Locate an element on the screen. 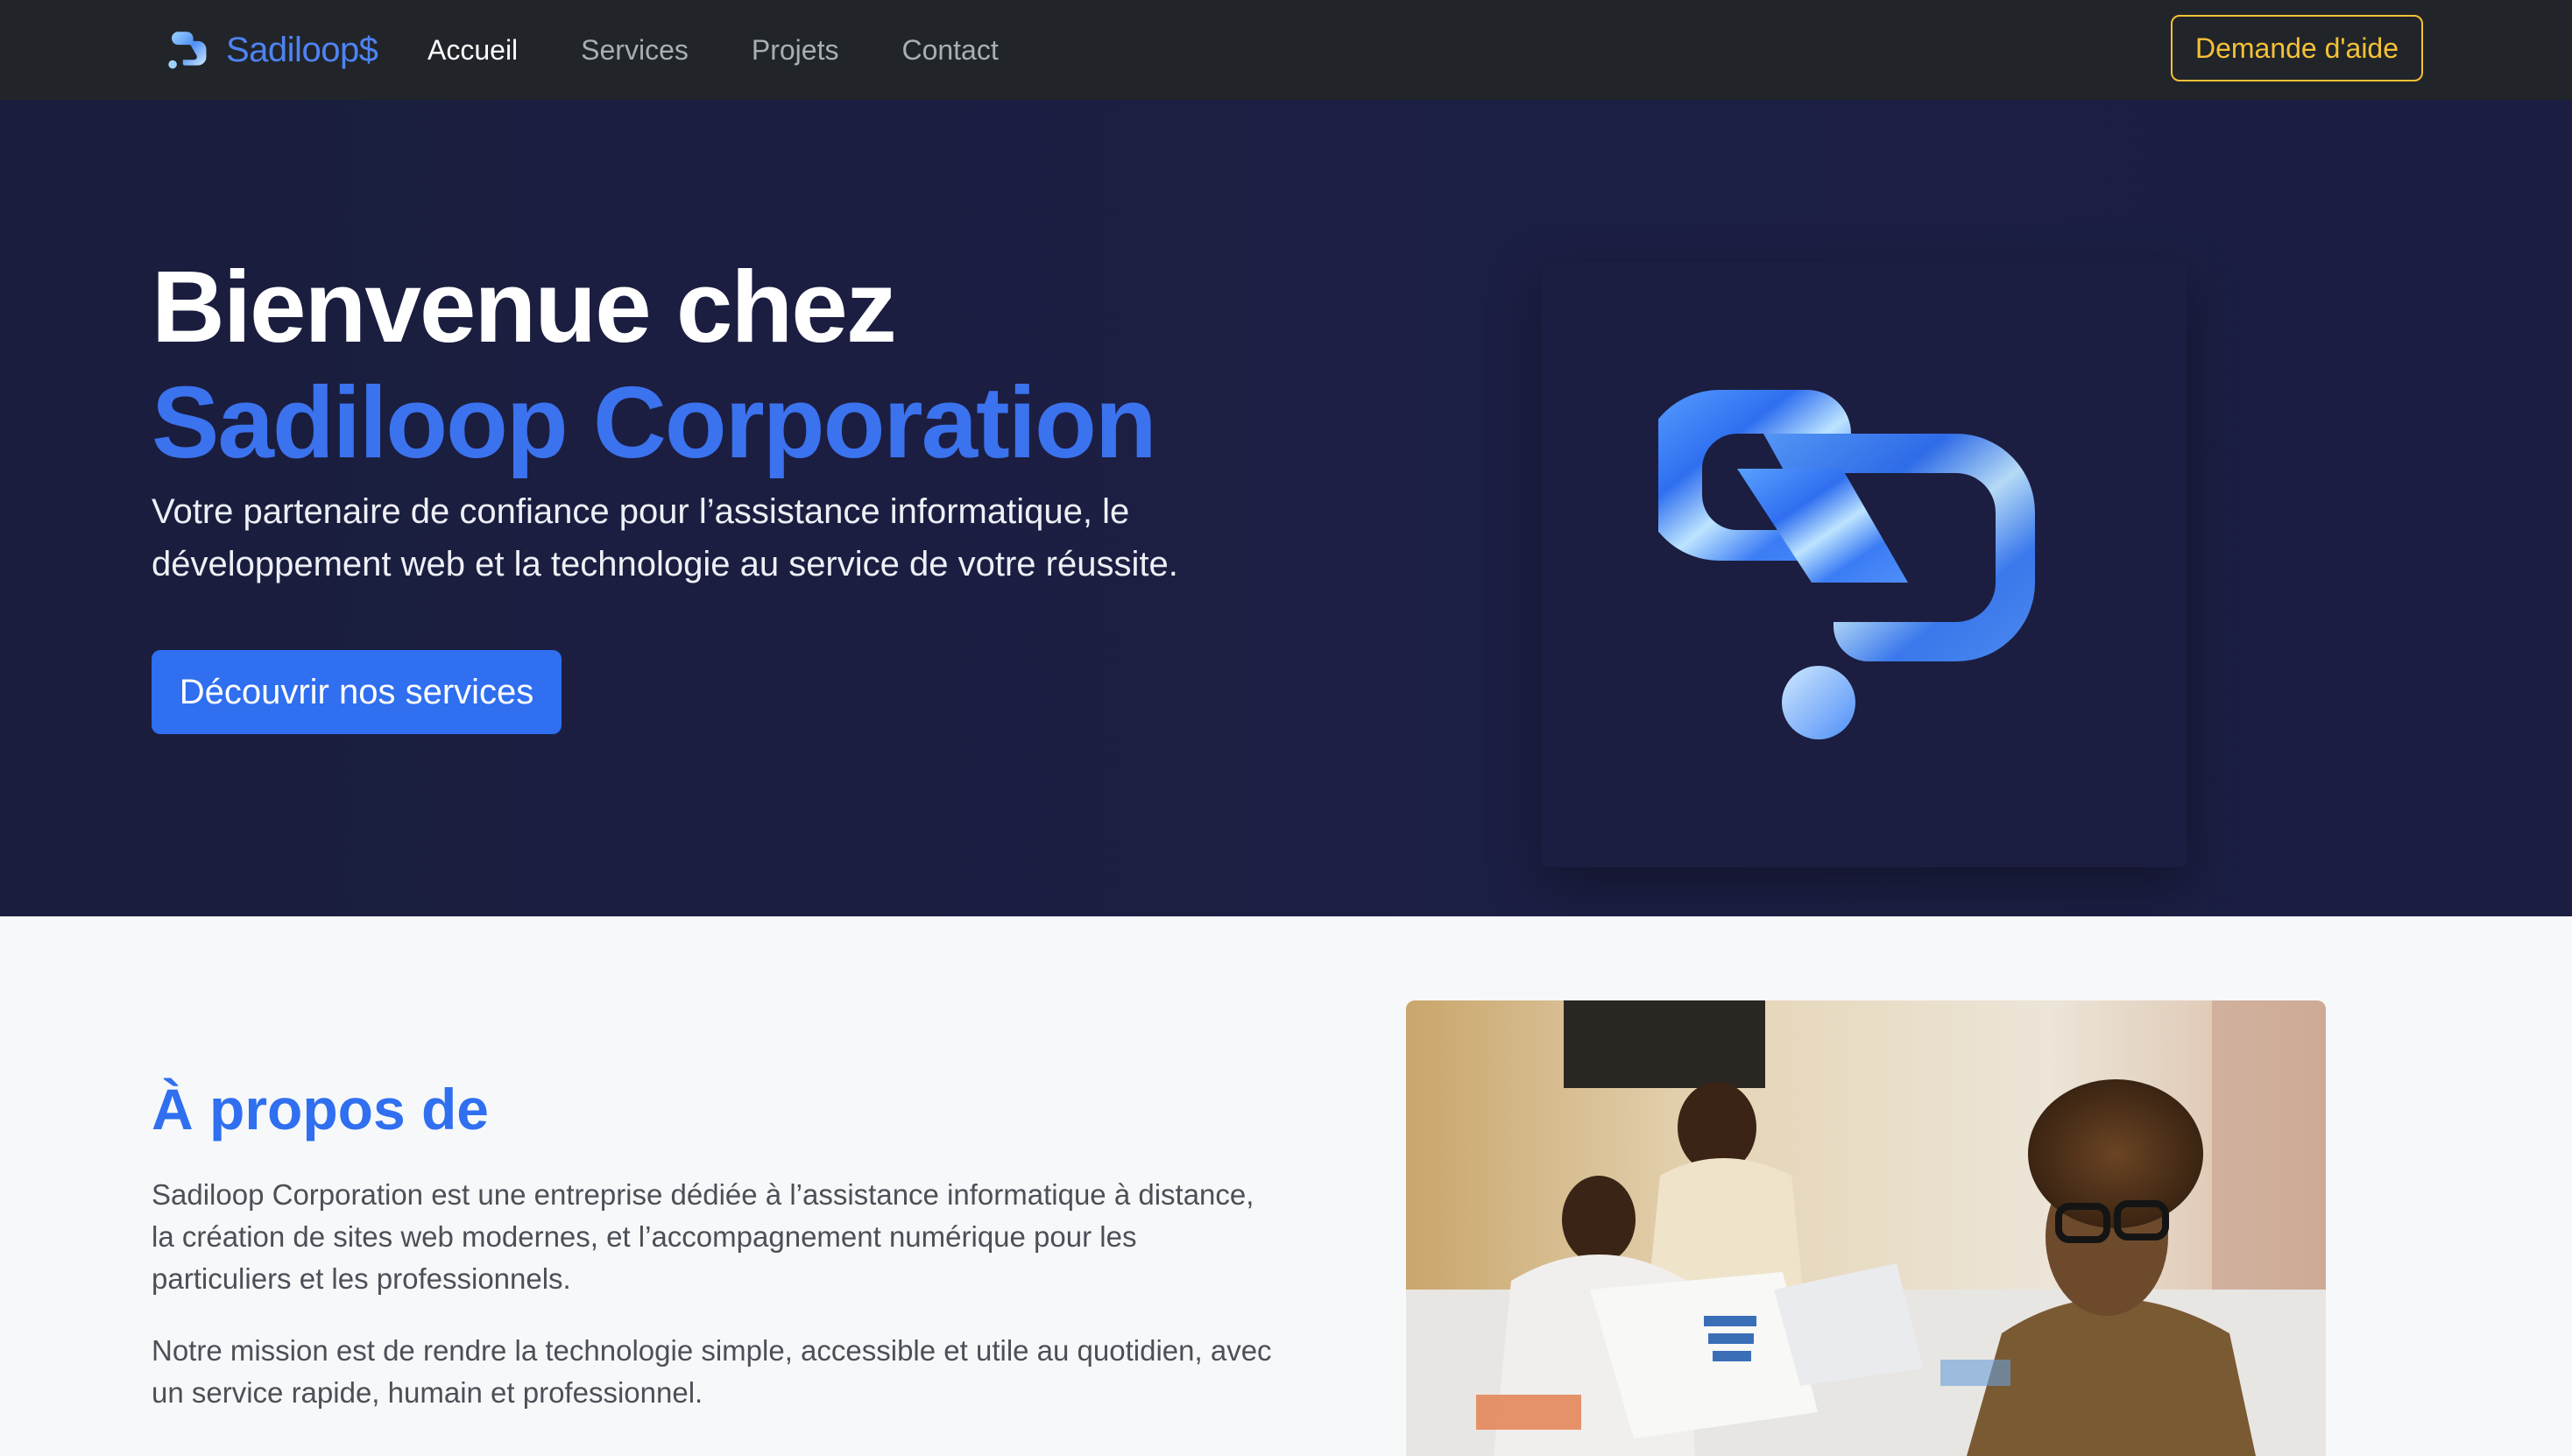 The height and width of the screenshot is (1456, 2572). team-photo-illustration is located at coordinates (1866, 1228).